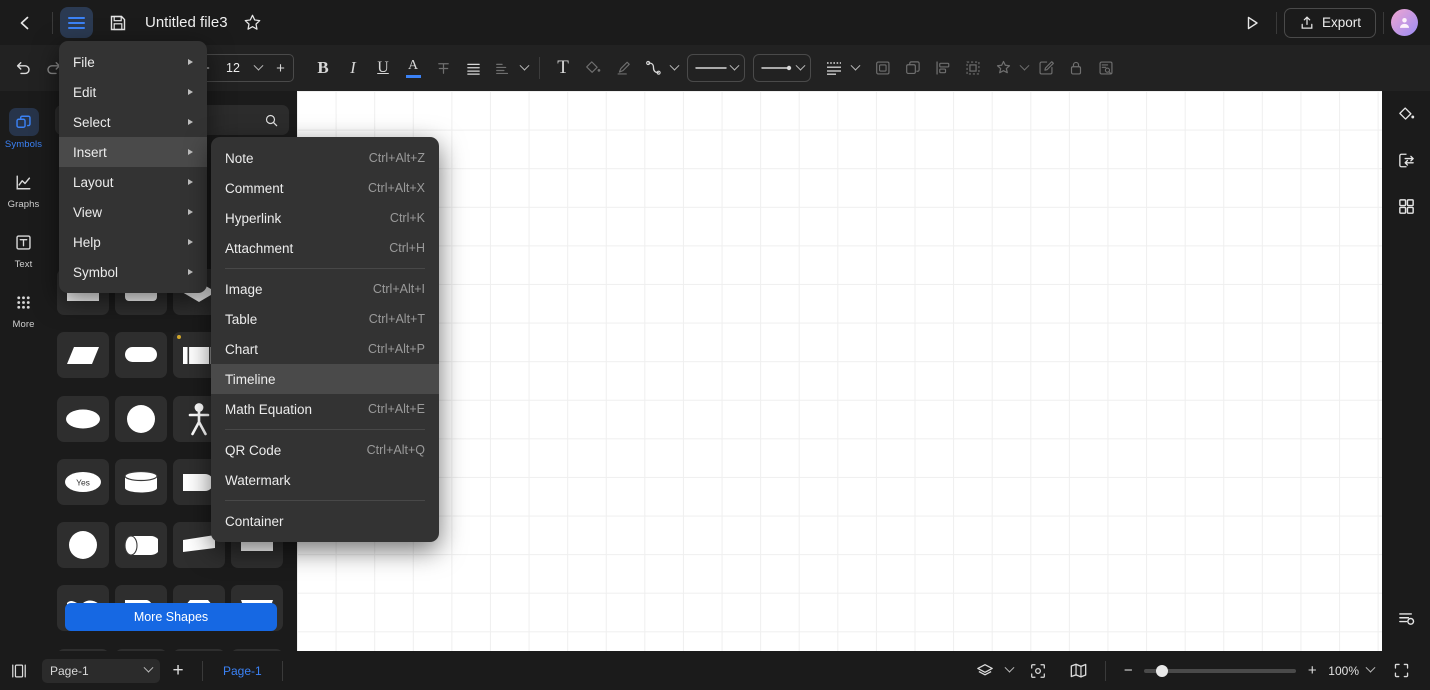  Describe the element at coordinates (133, 92) in the screenshot. I see `menu-item-edit: Edit` at that location.